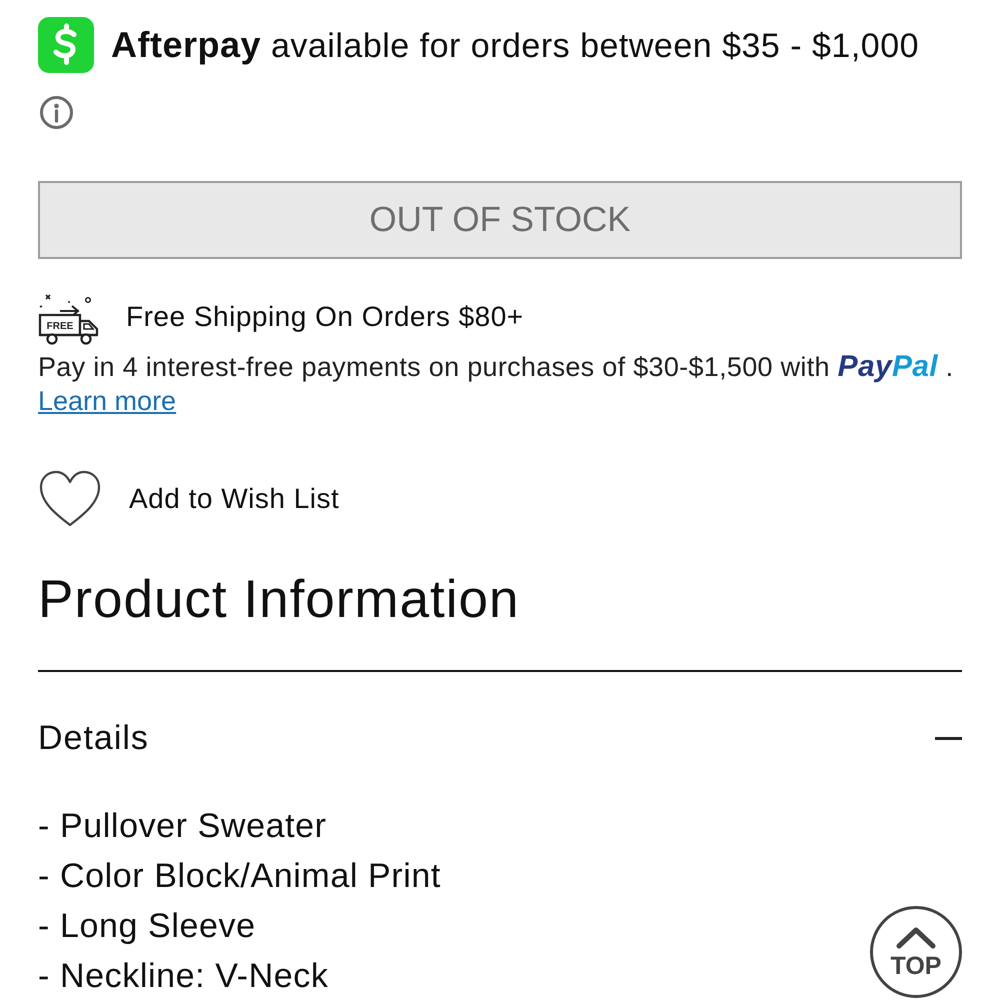  Describe the element at coordinates (496, 367) in the screenshot. I see `paypal-installments-text: Pay in 4 interest-free payments on purchases of $30-$1,500 with PayPal .` at that location.